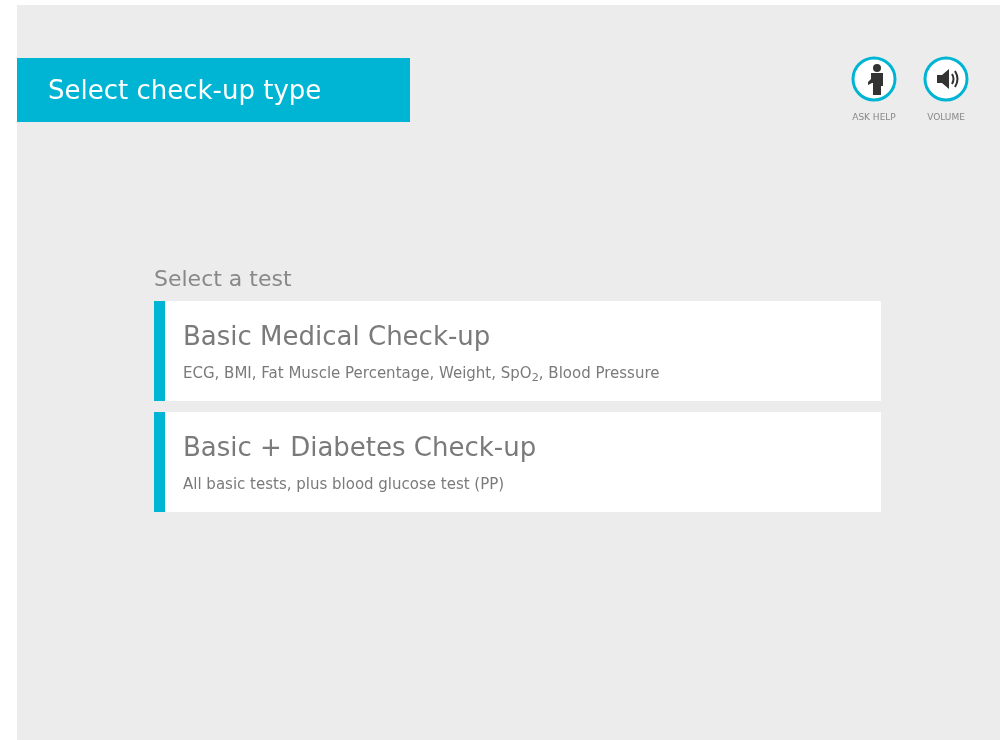 Image resolution: width=1007 pixels, height=740 pixels. I want to click on person-icon, so click(874, 79).